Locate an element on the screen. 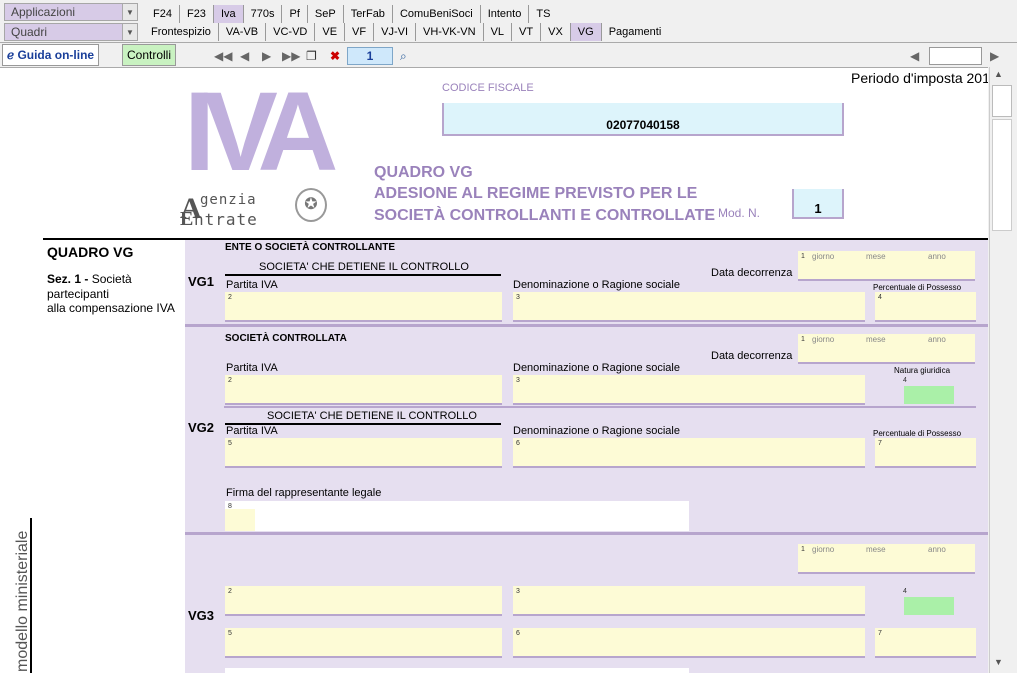 This screenshot has height=673, width=1017. controlli-button: Controlli is located at coordinates (149, 55).